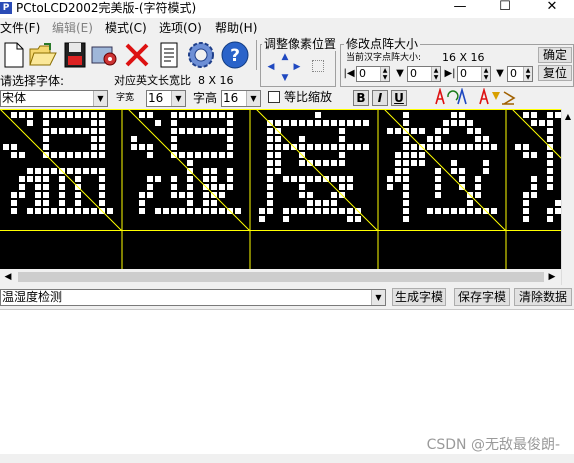 Image resolution: width=574 pixels, height=463 pixels. What do you see at coordinates (384, 58) in the screenshot?
I see `current-matrix-label: 当前汉字点阵大小:` at bounding box center [384, 58].